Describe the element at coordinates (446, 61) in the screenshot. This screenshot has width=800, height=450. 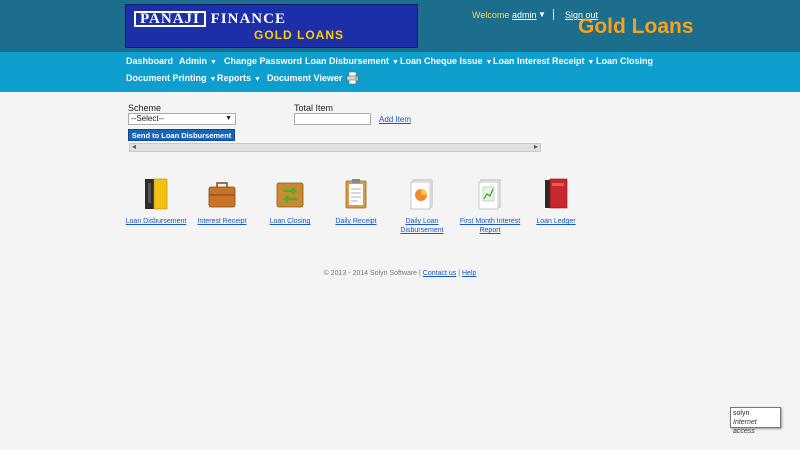
I see `nav-loan-cheque-issue: Loan Cheque Issue ▼` at that location.